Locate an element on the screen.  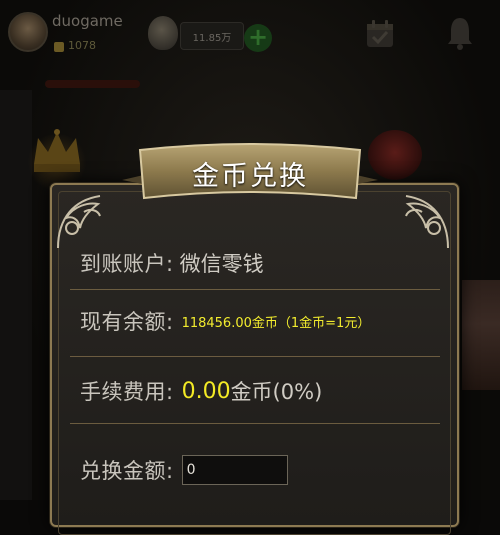
fee-row: 手续费用: 0.00 金币(0%) is located at coordinates (201, 391).